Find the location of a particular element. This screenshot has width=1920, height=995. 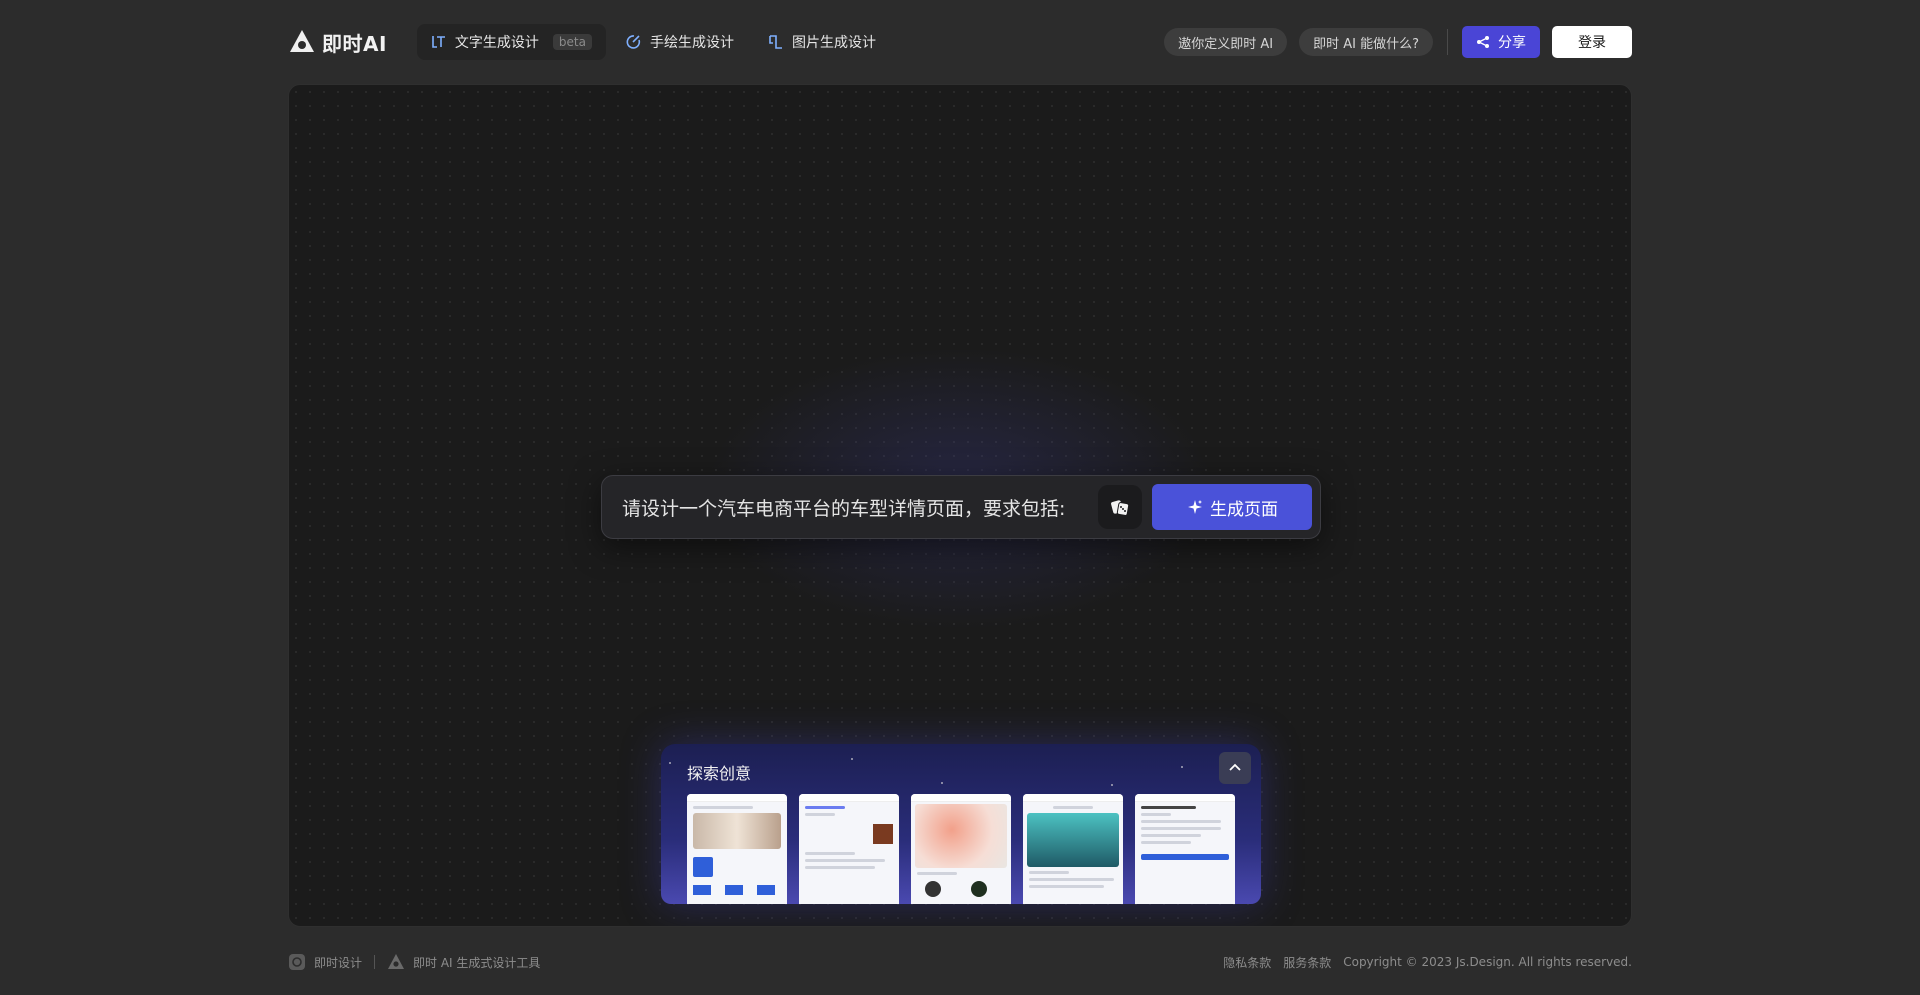

footer-brand-link: 即时设计 is located at coordinates (338, 962).